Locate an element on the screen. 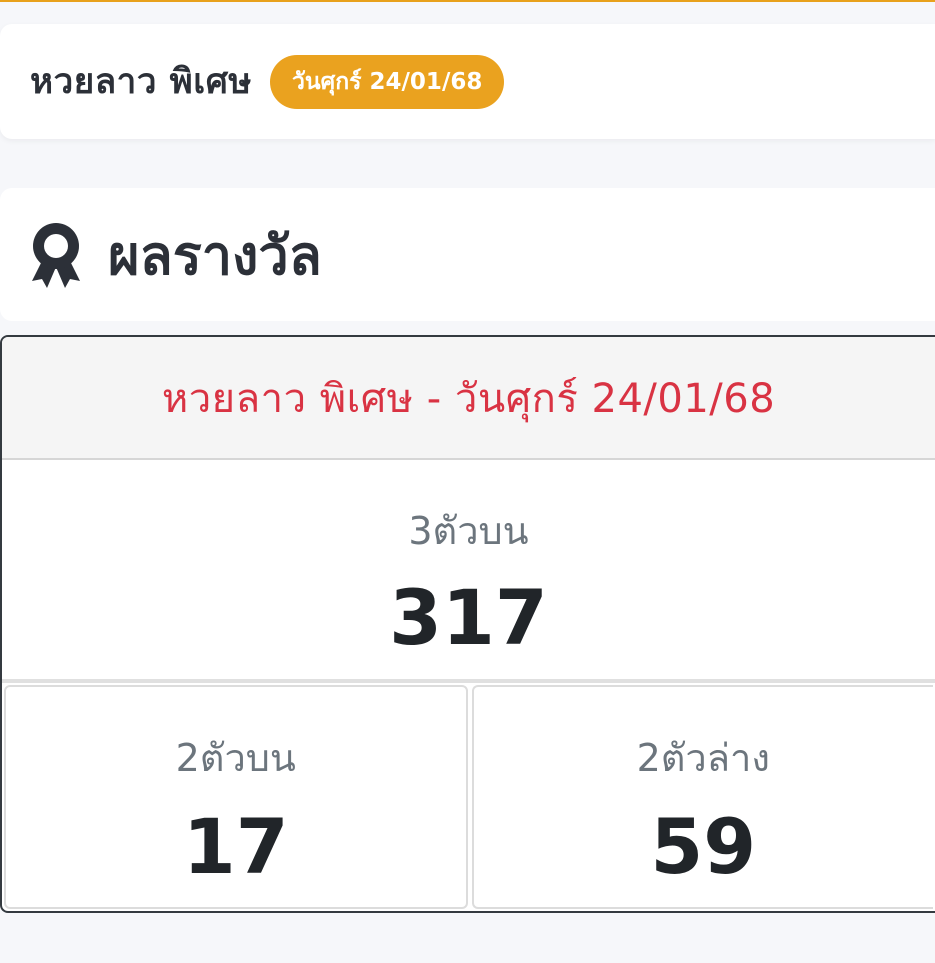  three-top-number: 317 is located at coordinates (468, 617).